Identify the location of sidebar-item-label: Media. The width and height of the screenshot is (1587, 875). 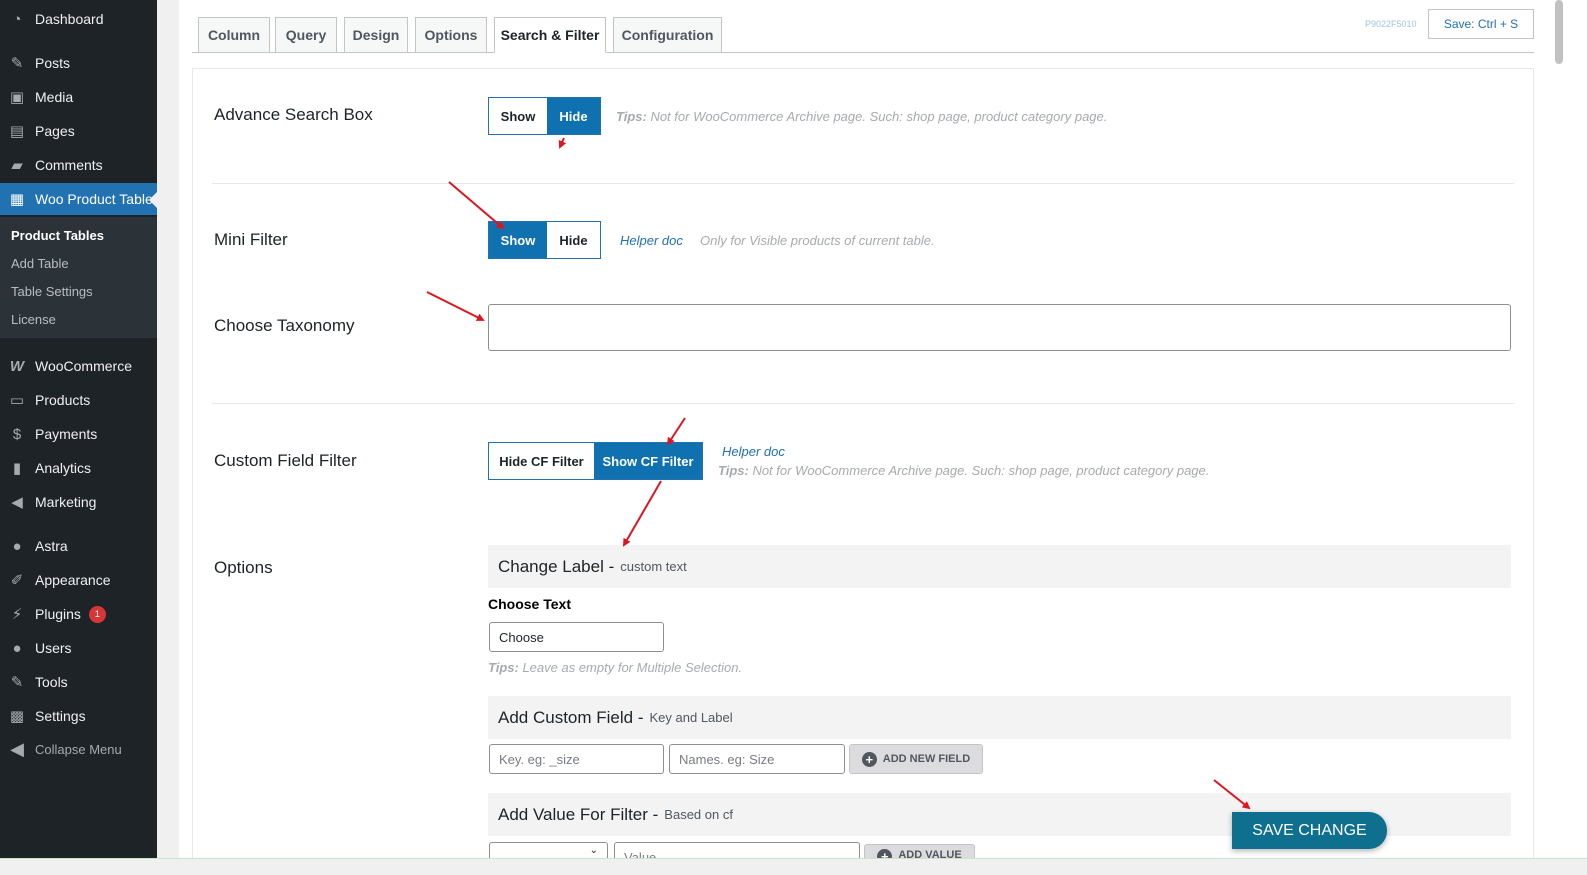
(54, 97).